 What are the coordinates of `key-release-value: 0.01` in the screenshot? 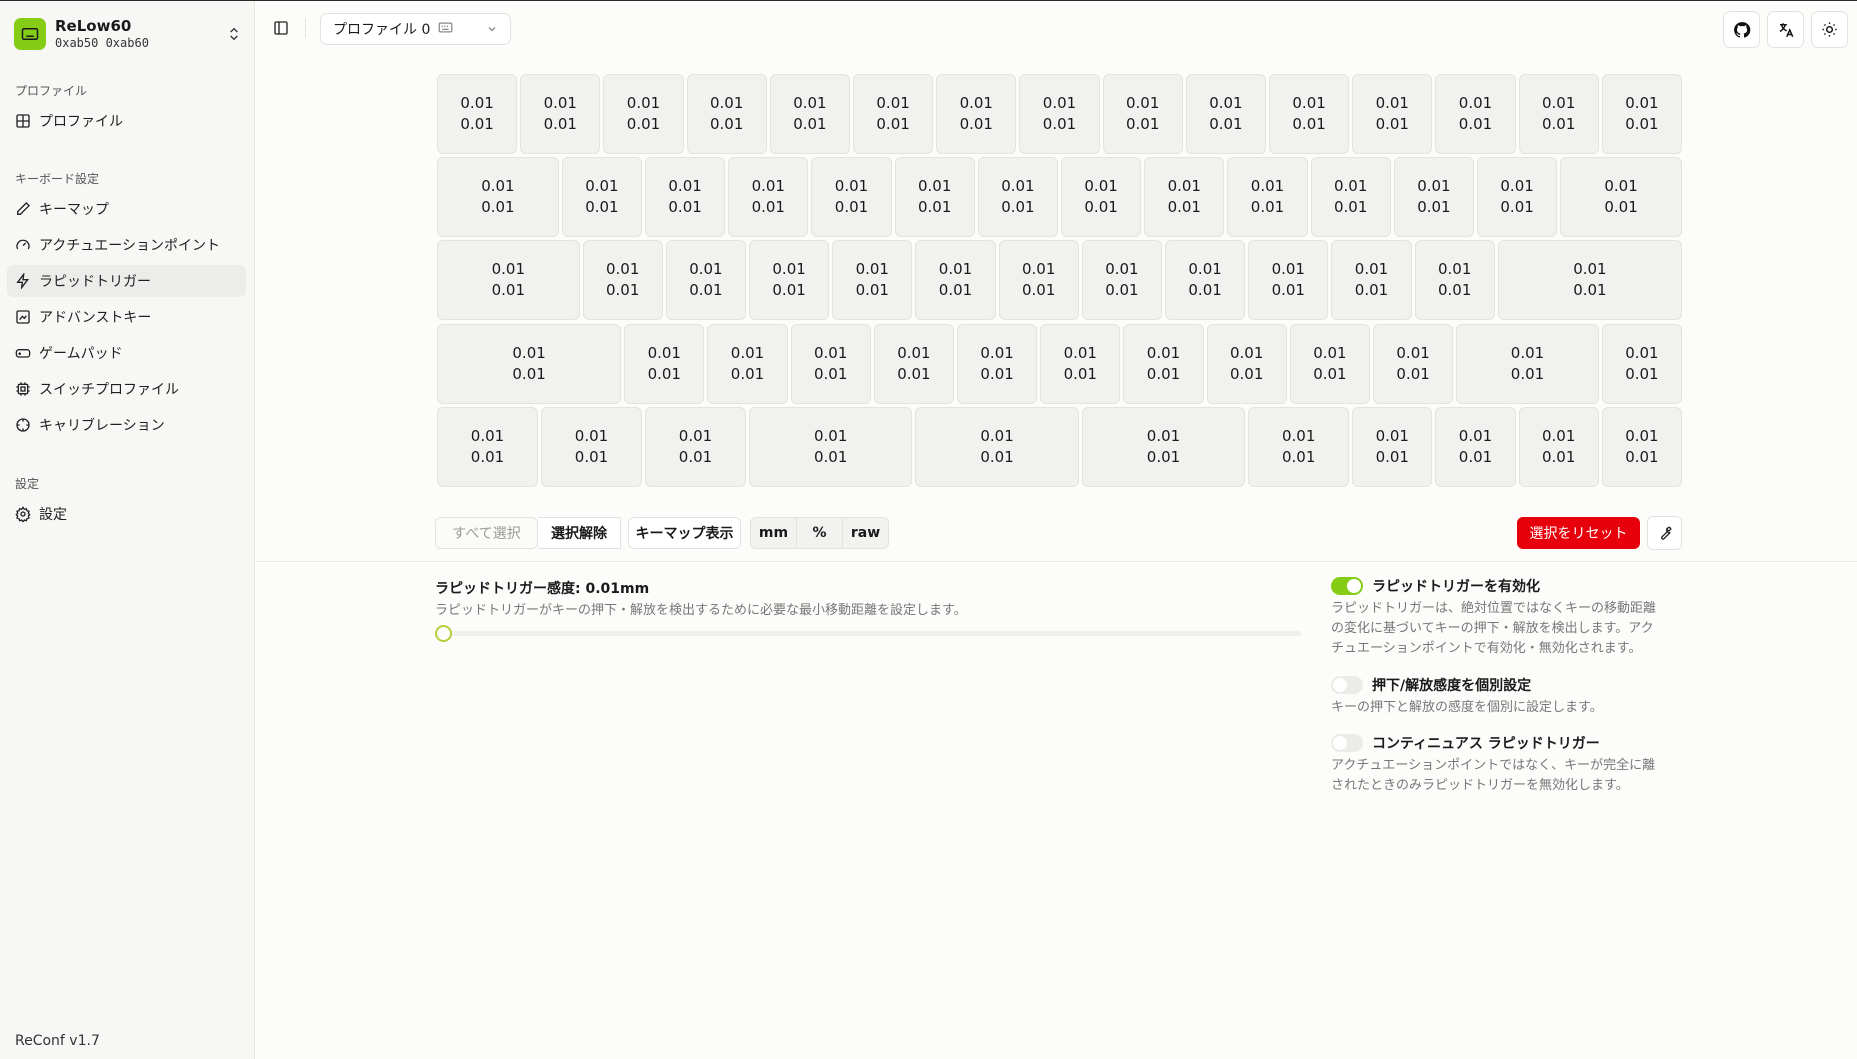 It's located at (1101, 207).